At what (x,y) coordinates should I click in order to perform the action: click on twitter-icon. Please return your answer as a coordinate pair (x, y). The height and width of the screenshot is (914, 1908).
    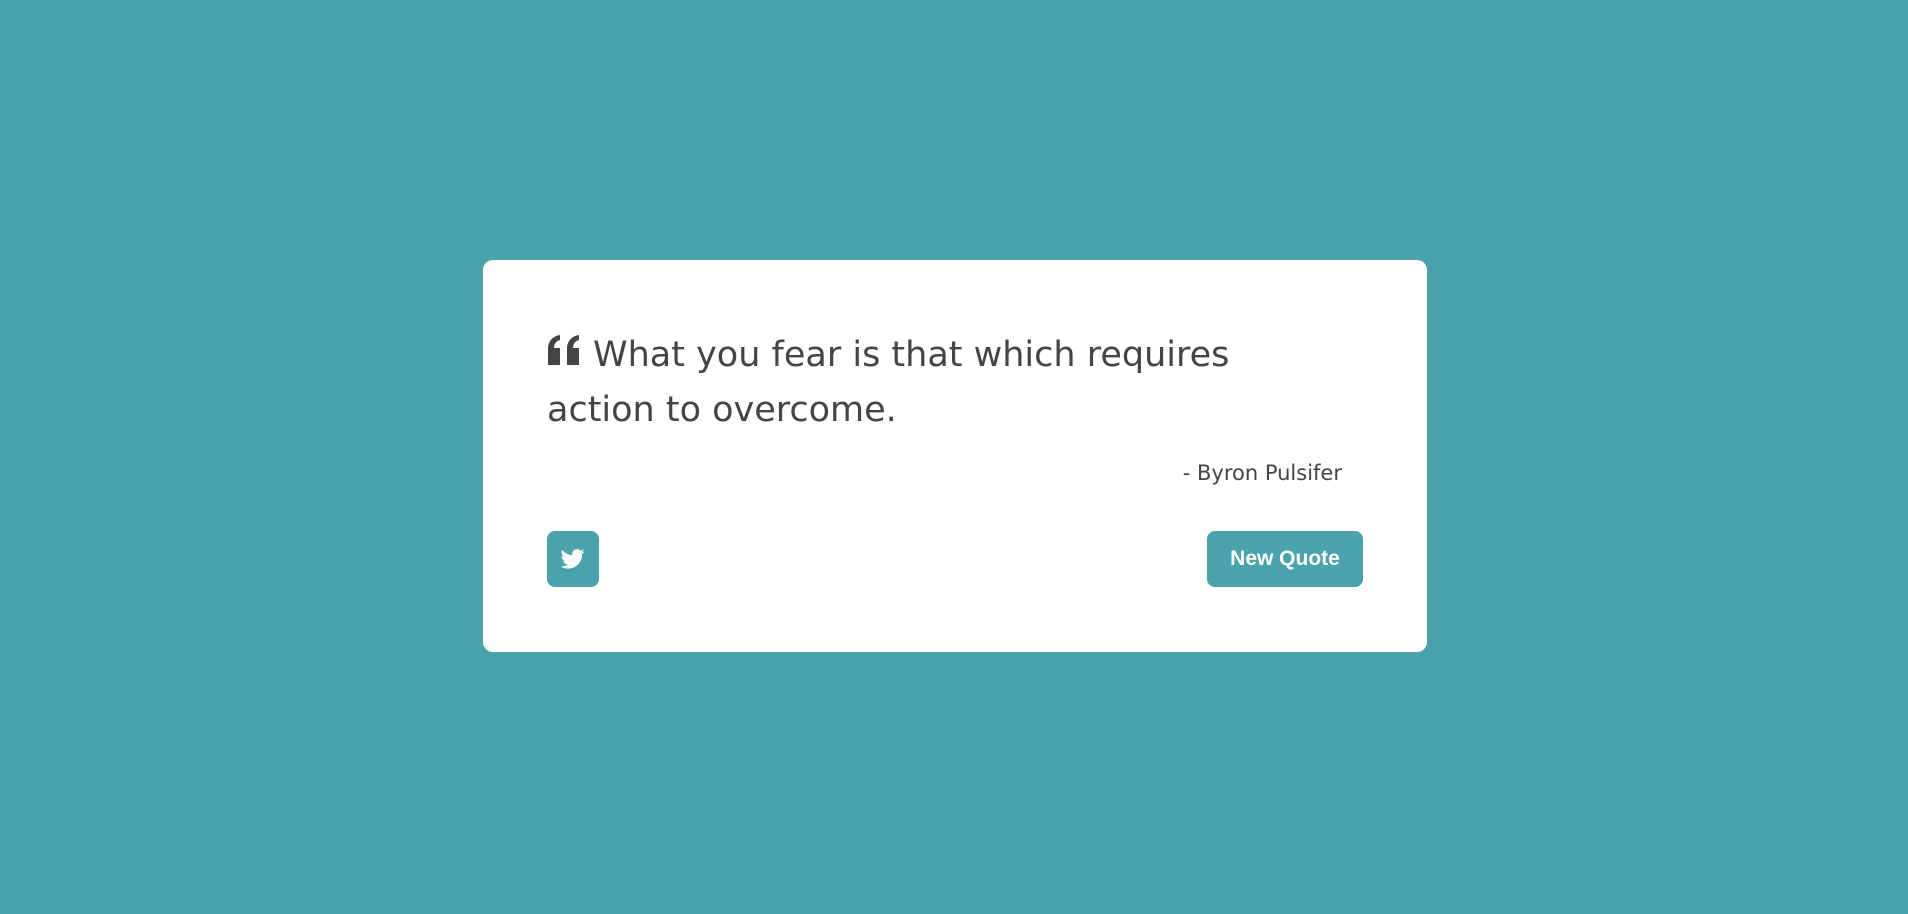
    Looking at the image, I should click on (573, 559).